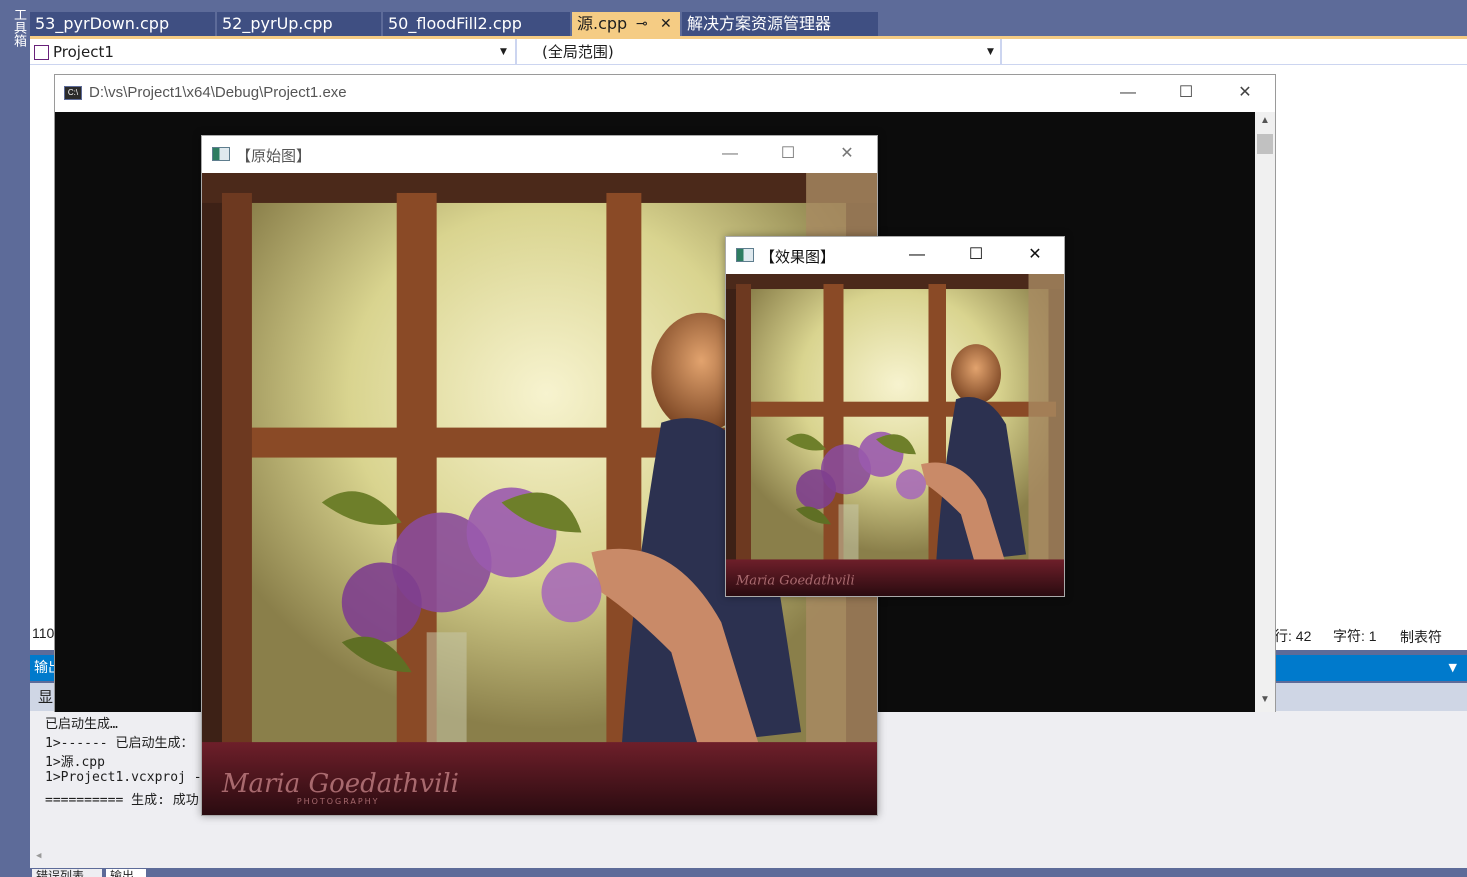  What do you see at coordinates (119, 743) in the screenshot?
I see `output-line: 1>------ 已启动生成：` at bounding box center [119, 743].